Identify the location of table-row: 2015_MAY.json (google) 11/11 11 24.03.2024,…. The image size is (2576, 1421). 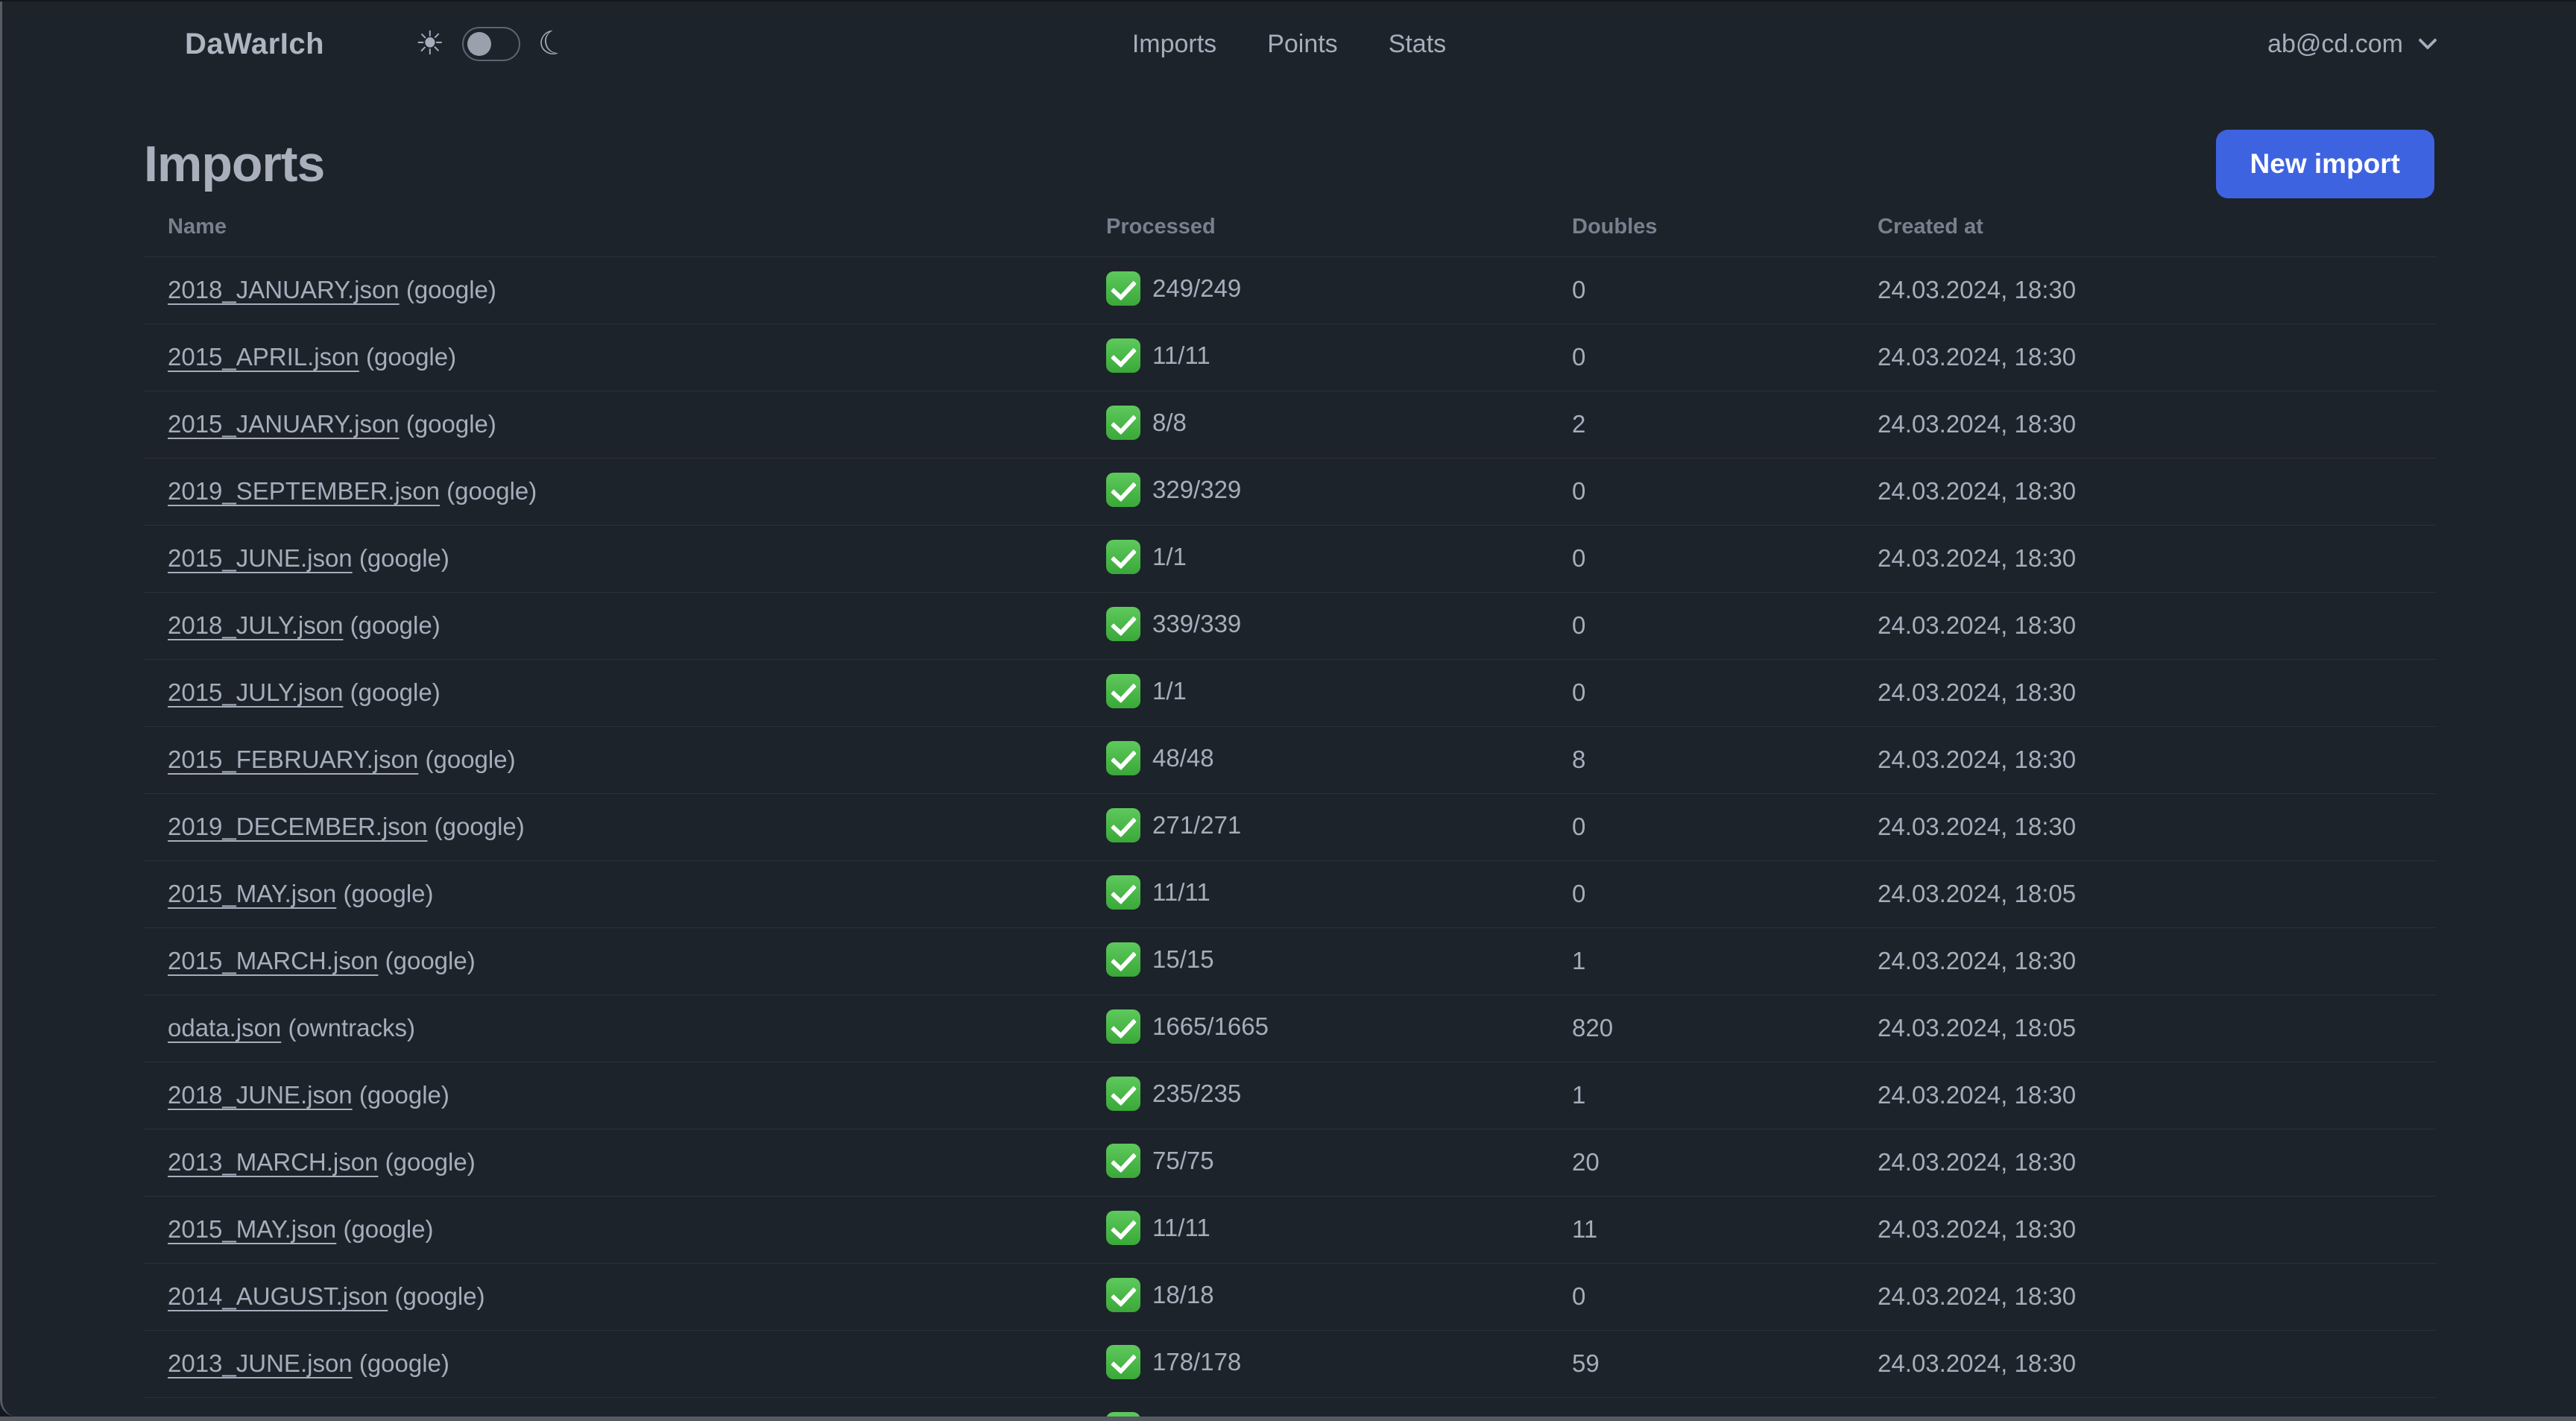
(1290, 1230).